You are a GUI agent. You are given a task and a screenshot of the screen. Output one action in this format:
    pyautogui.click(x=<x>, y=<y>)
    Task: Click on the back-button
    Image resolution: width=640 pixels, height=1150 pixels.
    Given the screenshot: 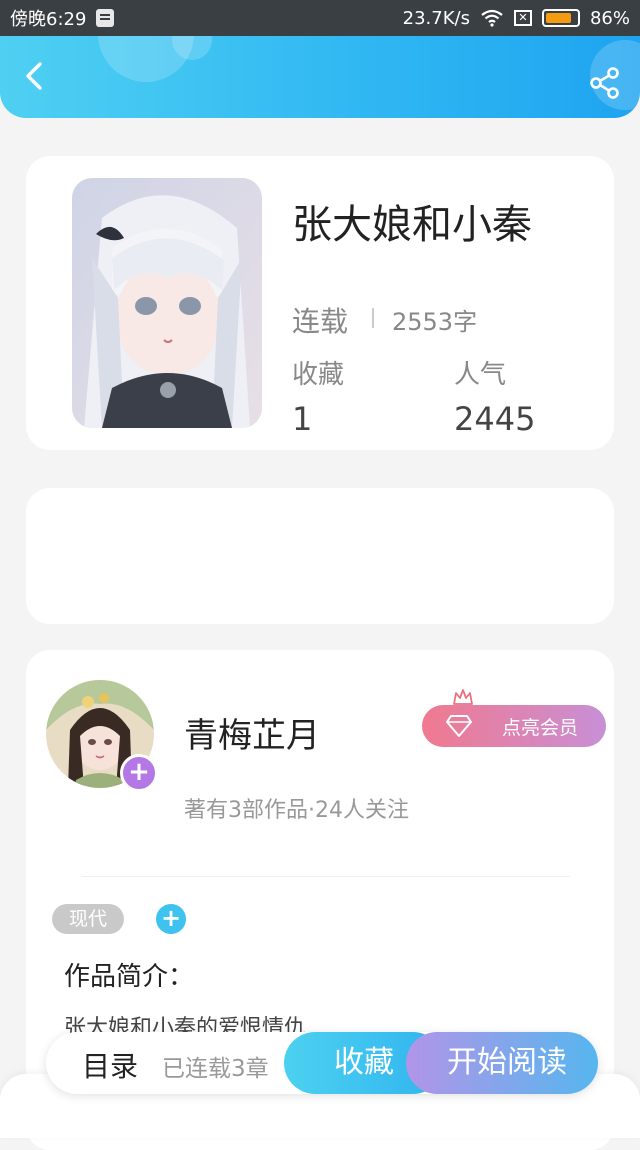 What is the action you would take?
    pyautogui.click(x=36, y=76)
    